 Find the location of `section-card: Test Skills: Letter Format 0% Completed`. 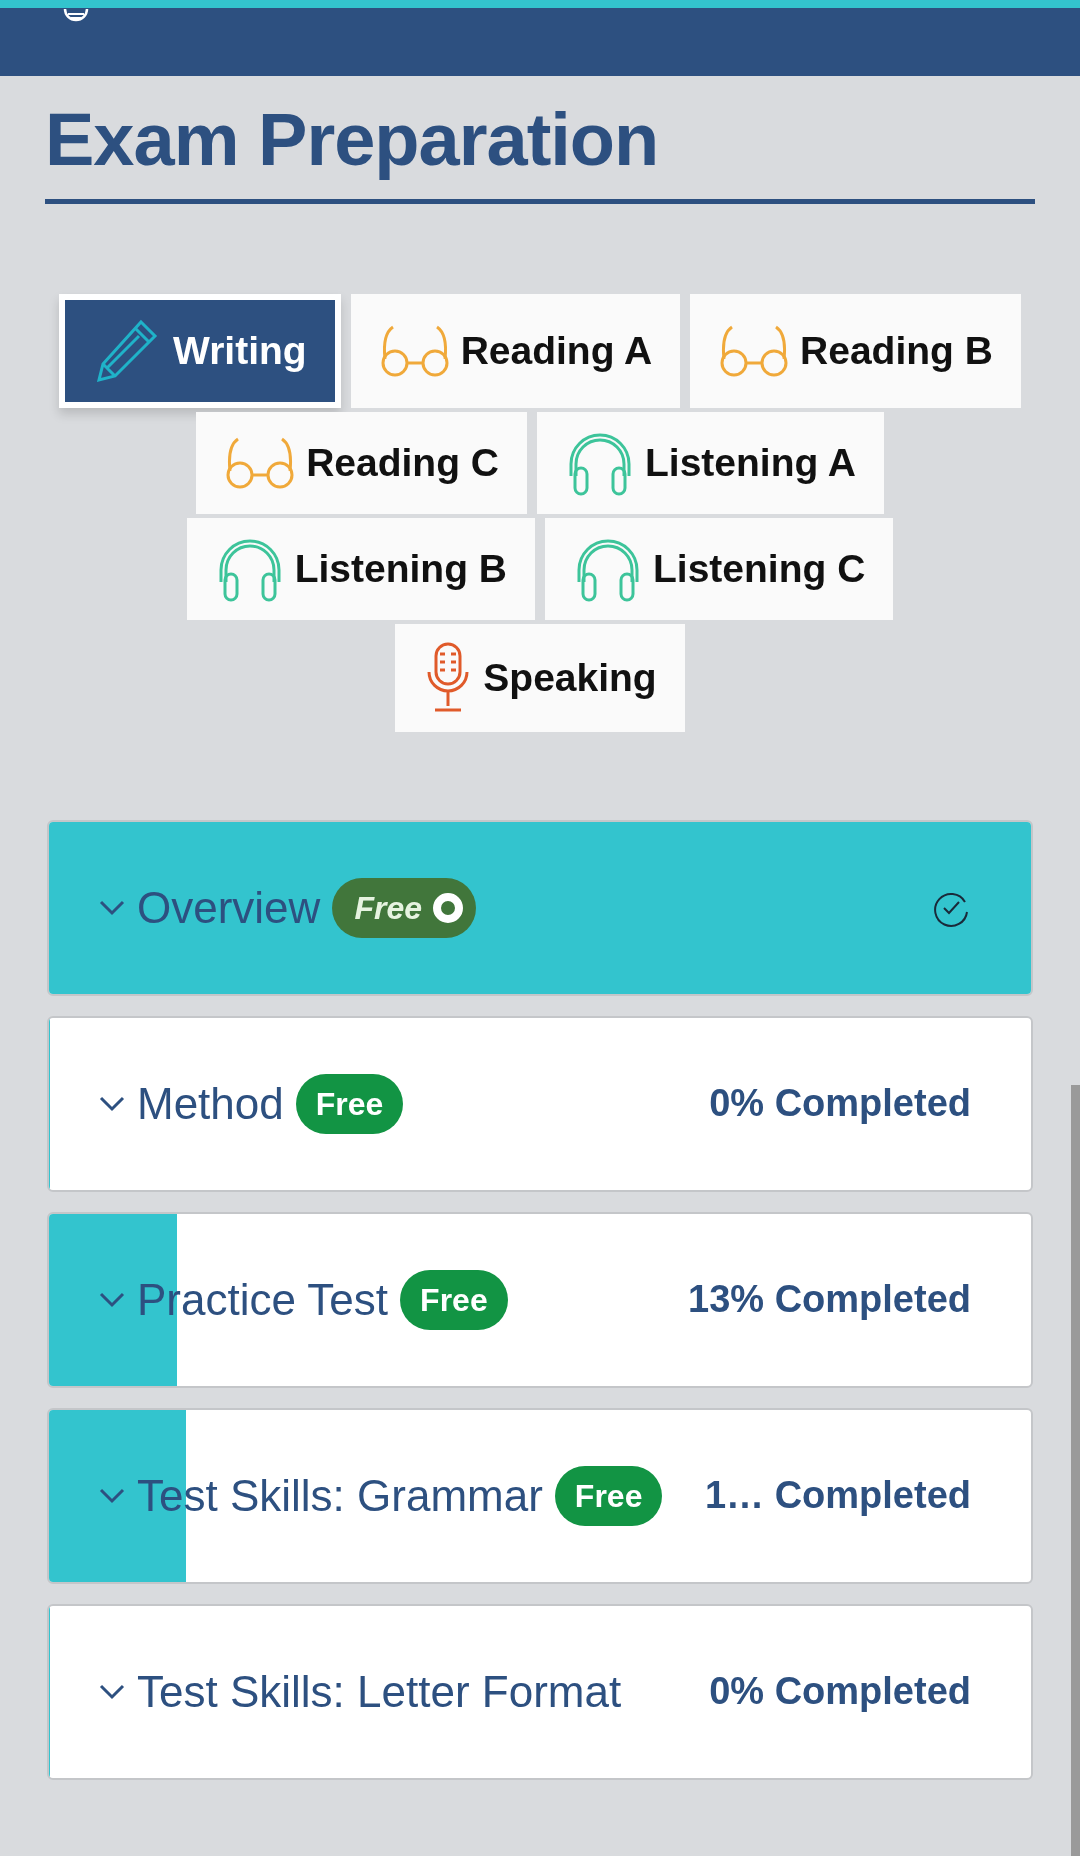

section-card: Test Skills: Letter Format 0% Completed is located at coordinates (540, 1691).